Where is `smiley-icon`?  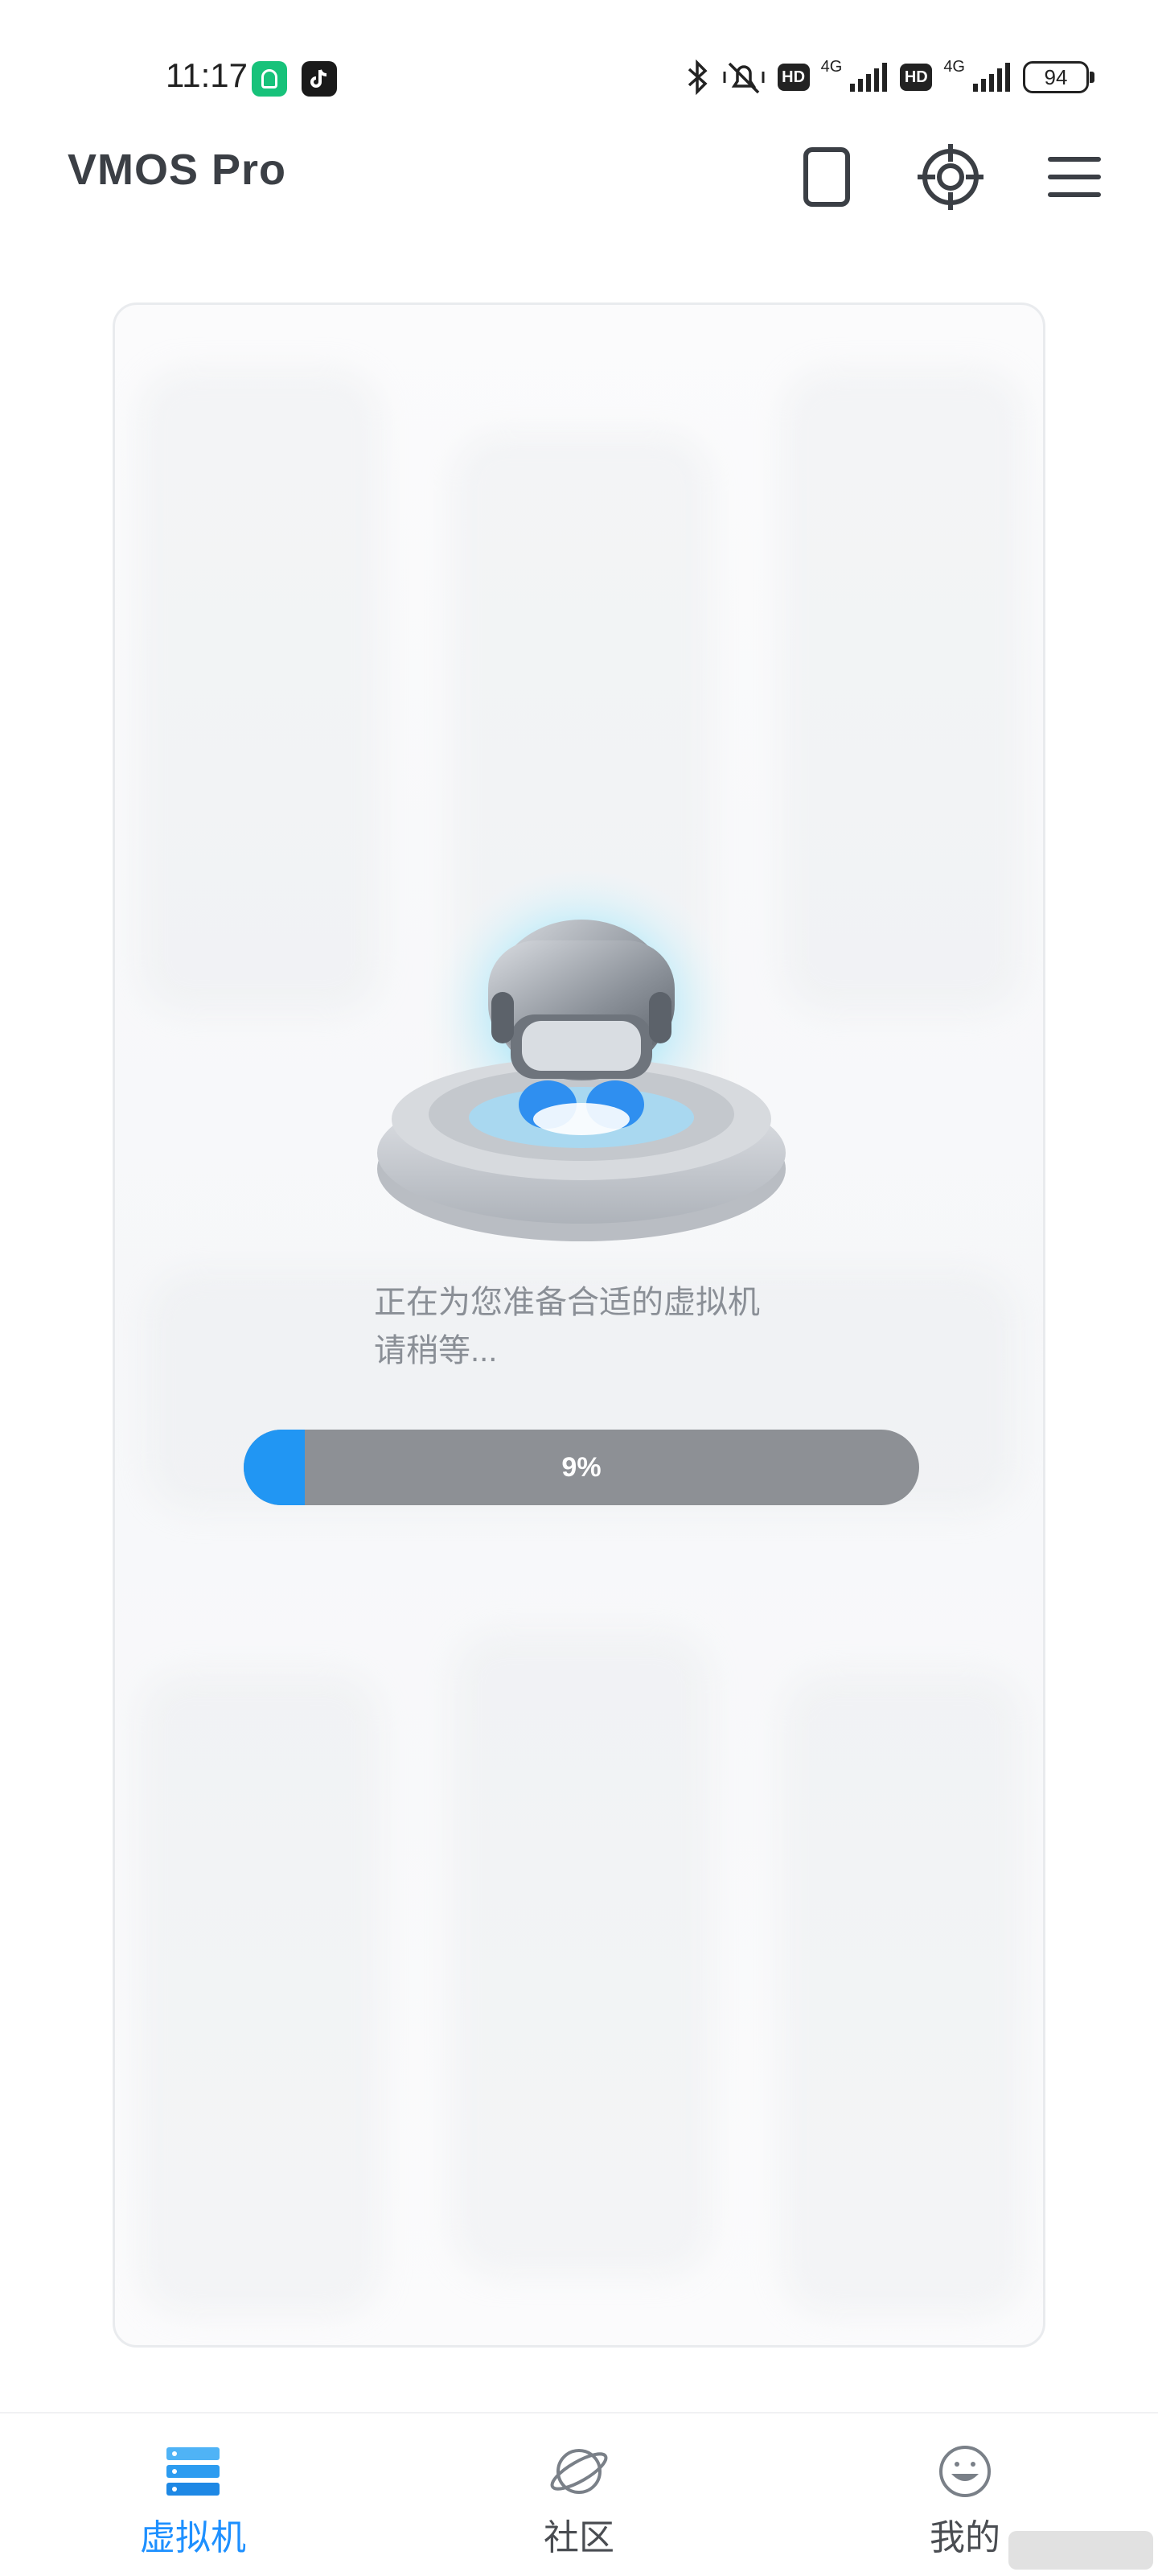
smiley-icon is located at coordinates (965, 2471).